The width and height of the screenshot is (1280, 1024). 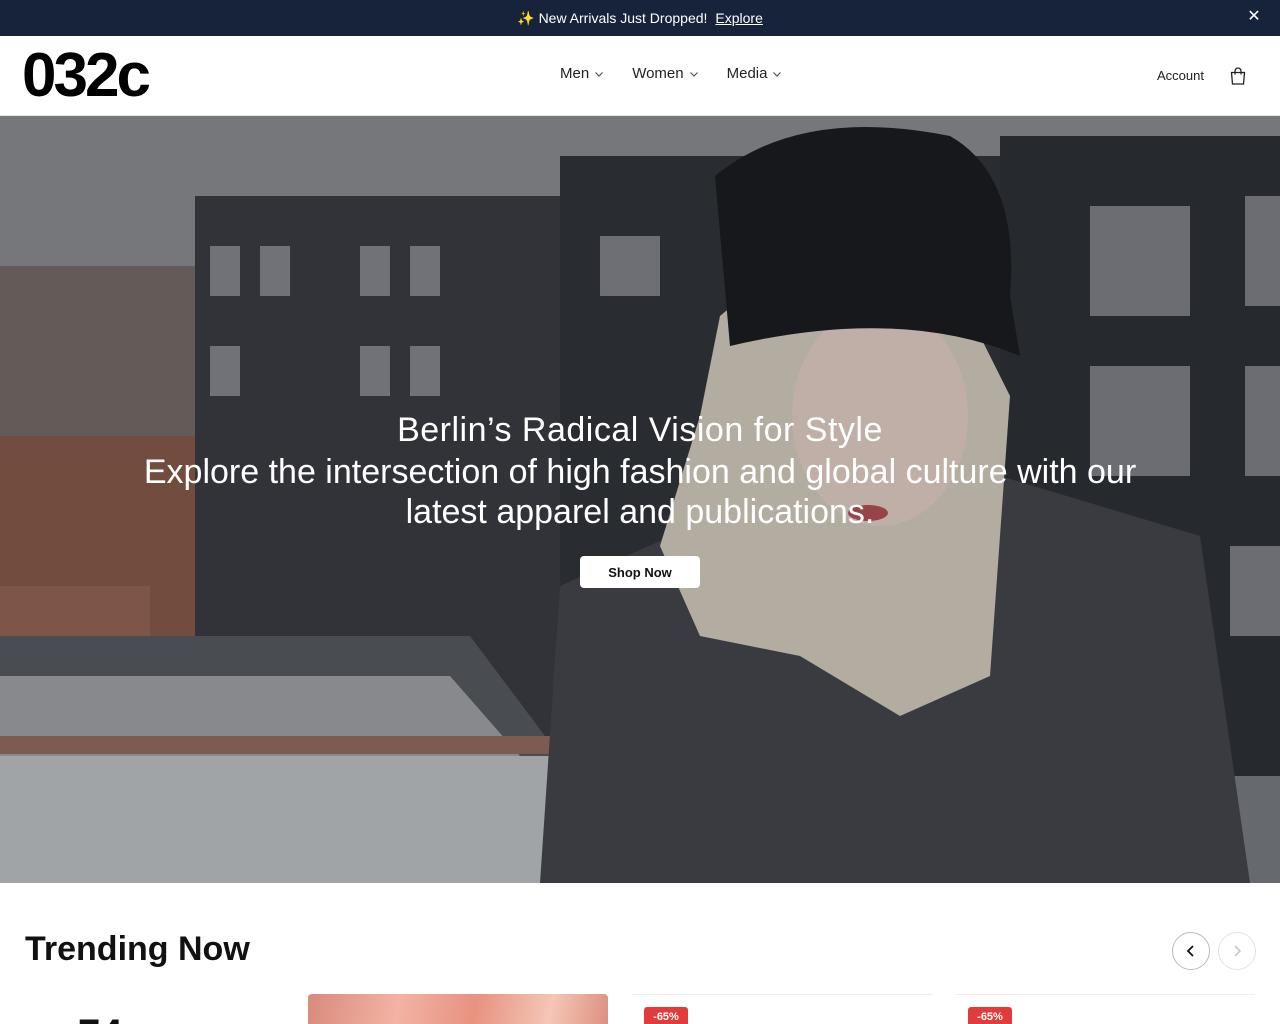 I want to click on nav-item-women: Women, so click(x=665, y=73).